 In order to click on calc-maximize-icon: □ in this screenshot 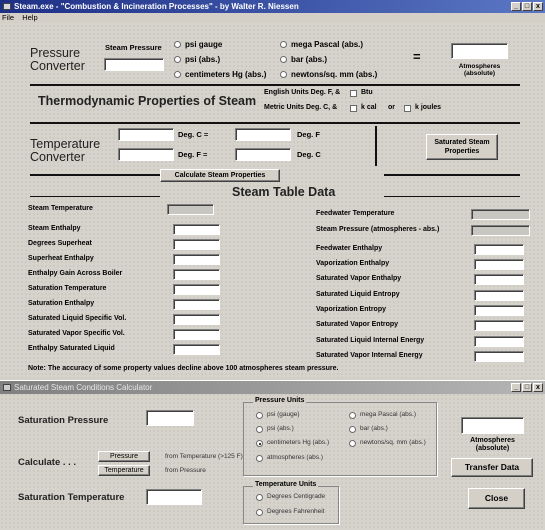, I will do `click(527, 387)`.